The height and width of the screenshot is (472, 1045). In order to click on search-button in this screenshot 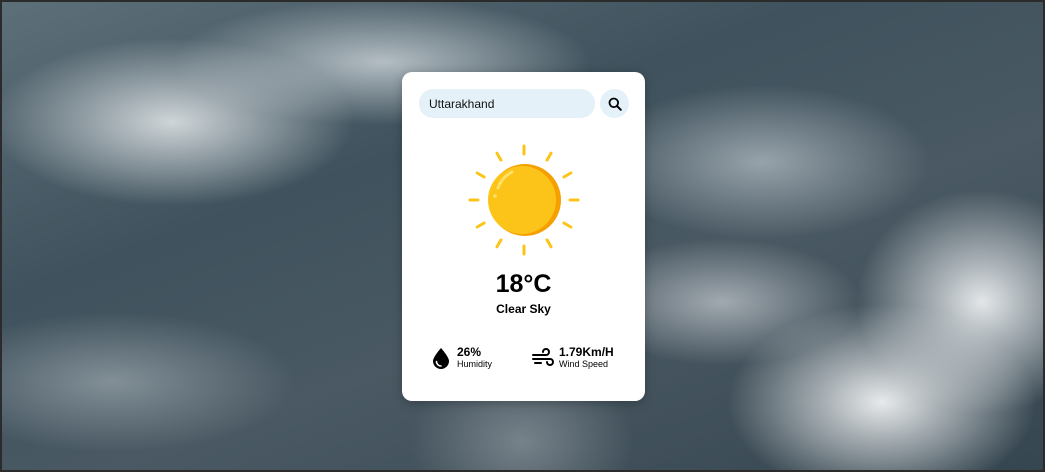, I will do `click(614, 103)`.